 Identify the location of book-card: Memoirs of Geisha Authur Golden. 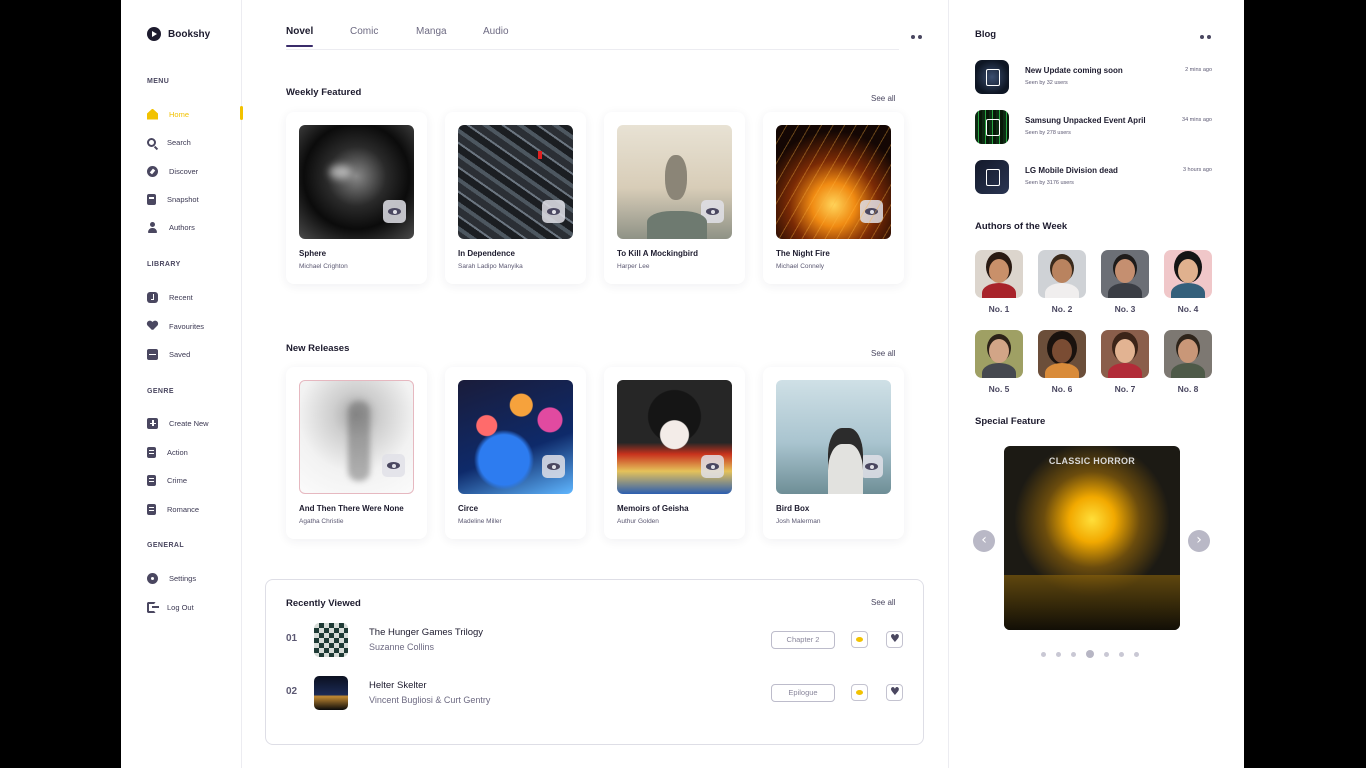
(674, 453).